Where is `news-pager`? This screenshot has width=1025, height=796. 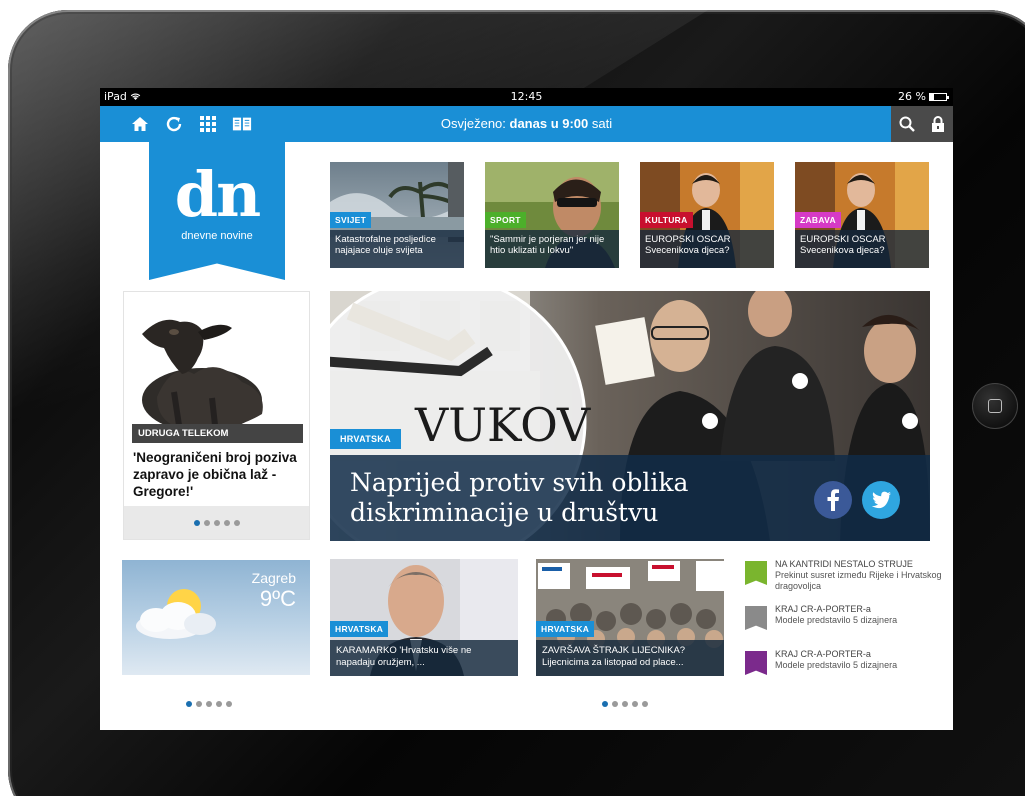 news-pager is located at coordinates (625, 704).